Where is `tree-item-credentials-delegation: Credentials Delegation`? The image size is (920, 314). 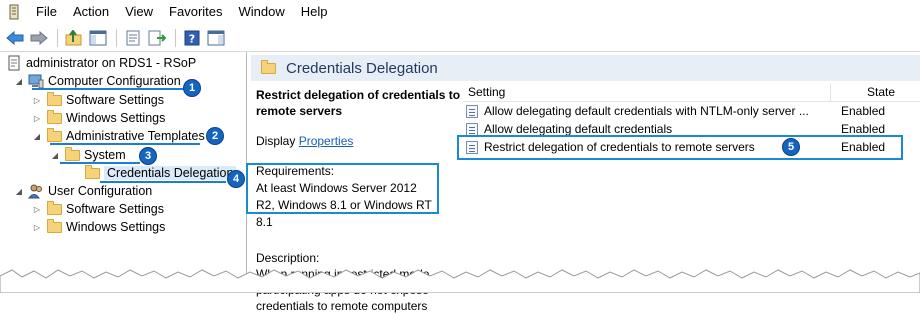
tree-item-credentials-delegation: Credentials Delegation is located at coordinates (160, 173).